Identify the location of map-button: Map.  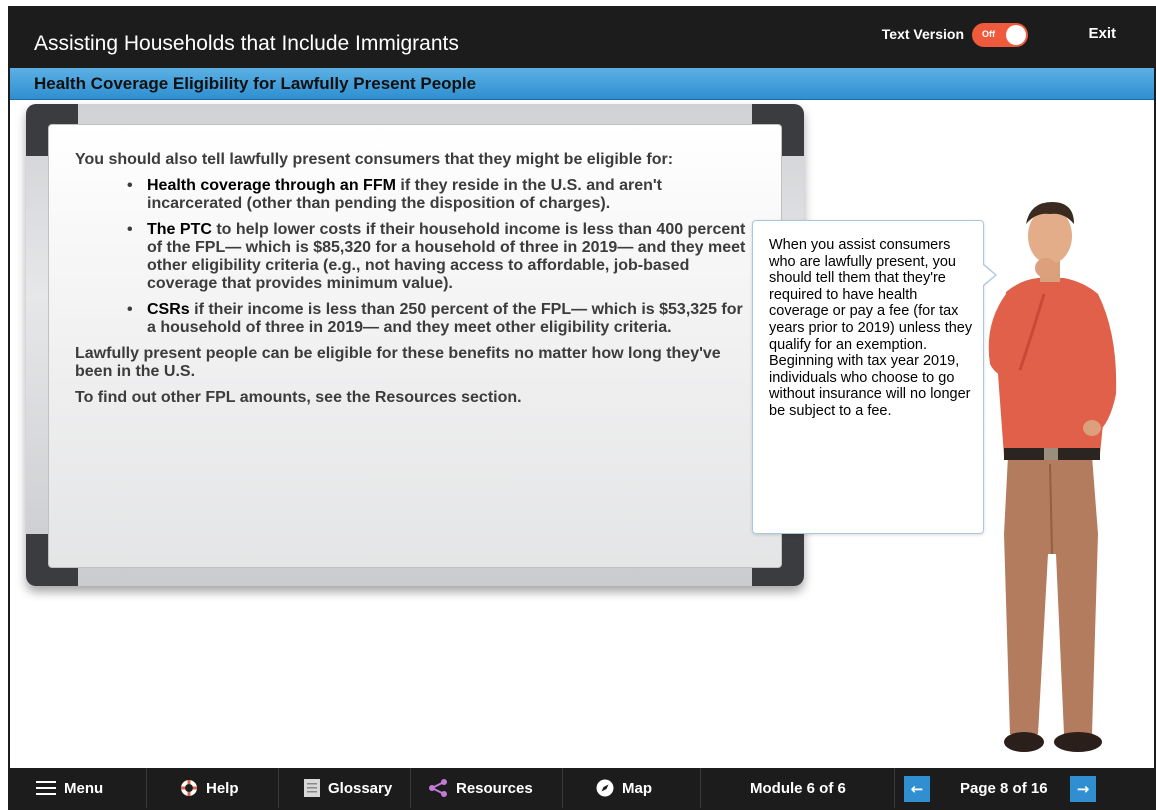
(624, 788).